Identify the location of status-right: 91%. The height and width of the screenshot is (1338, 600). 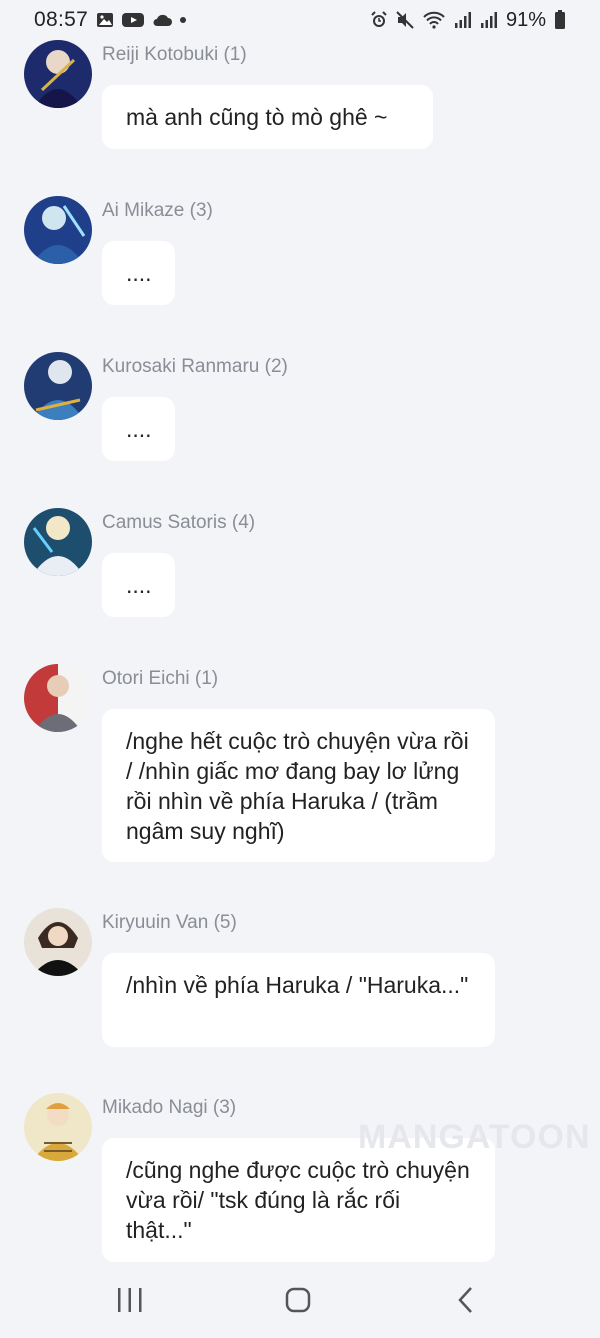
(468, 20).